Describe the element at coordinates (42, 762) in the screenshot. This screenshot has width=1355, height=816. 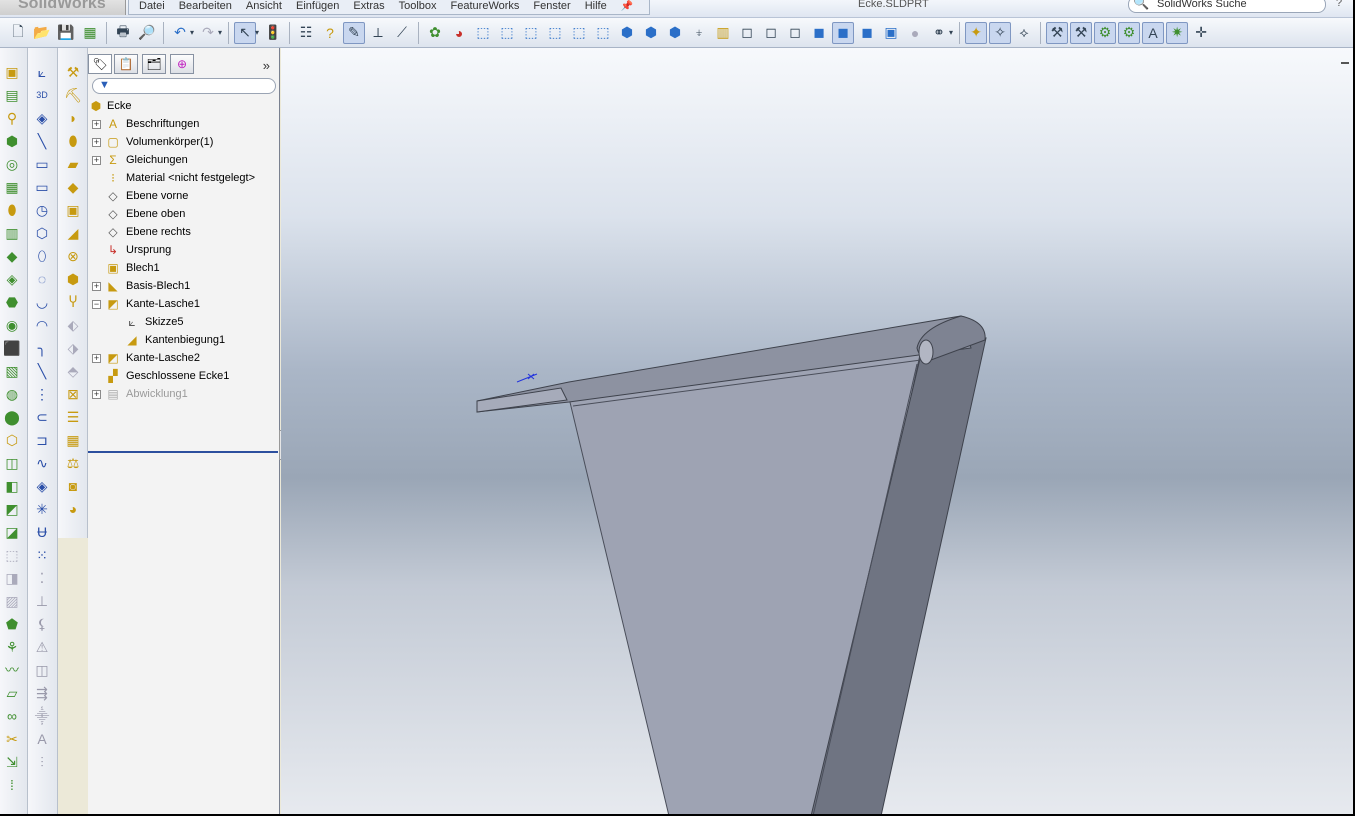
I see `sketch-tool-icon: ⫶` at that location.